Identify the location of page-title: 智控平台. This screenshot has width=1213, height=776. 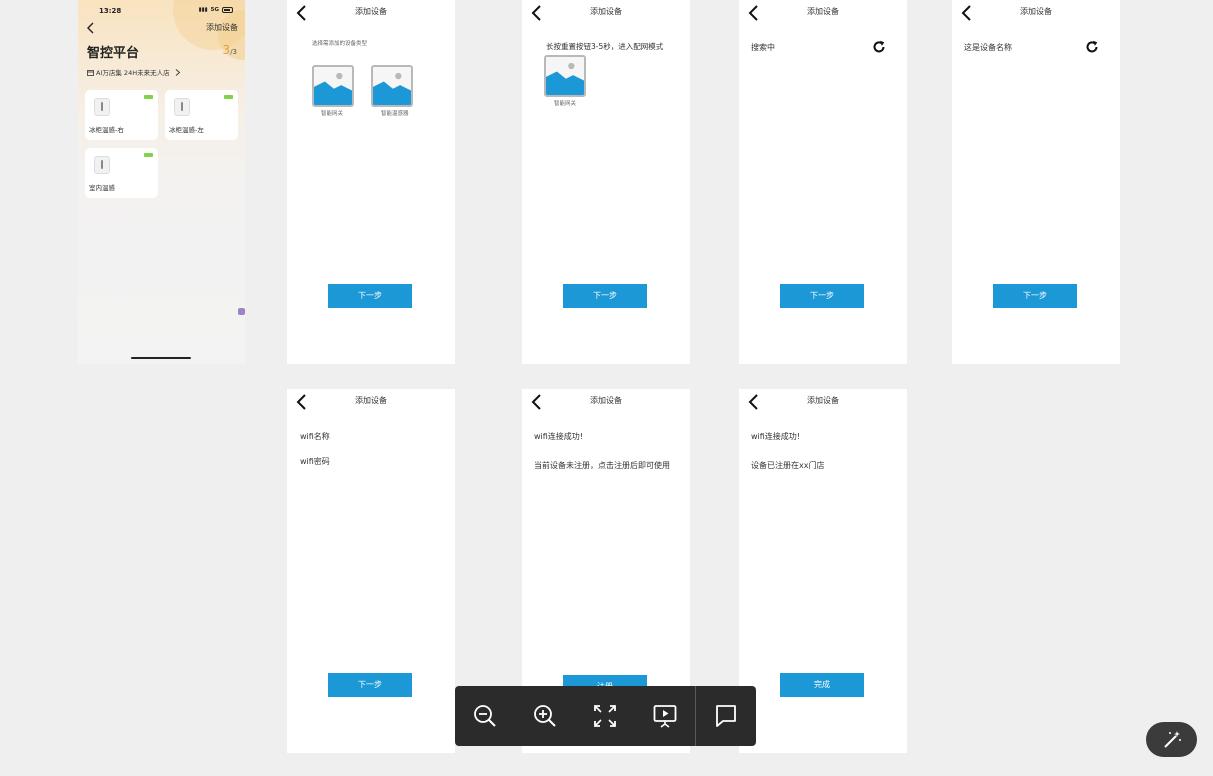
(113, 53).